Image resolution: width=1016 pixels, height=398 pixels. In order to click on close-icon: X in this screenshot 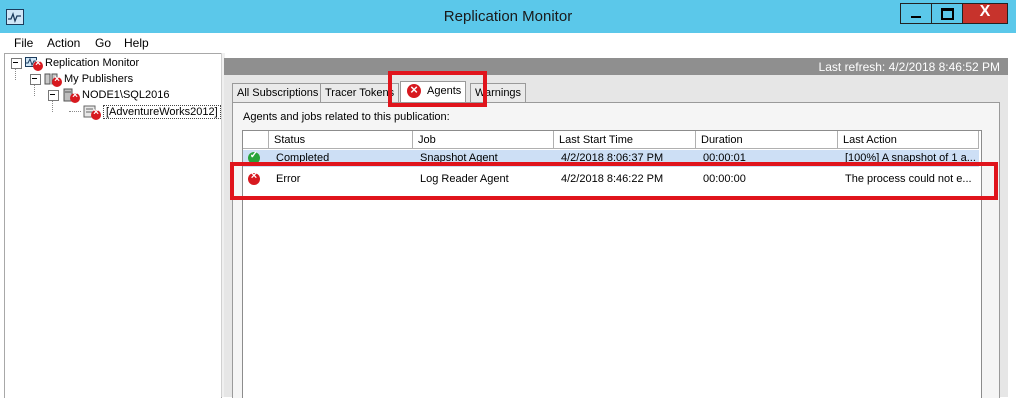, I will do `click(985, 11)`.